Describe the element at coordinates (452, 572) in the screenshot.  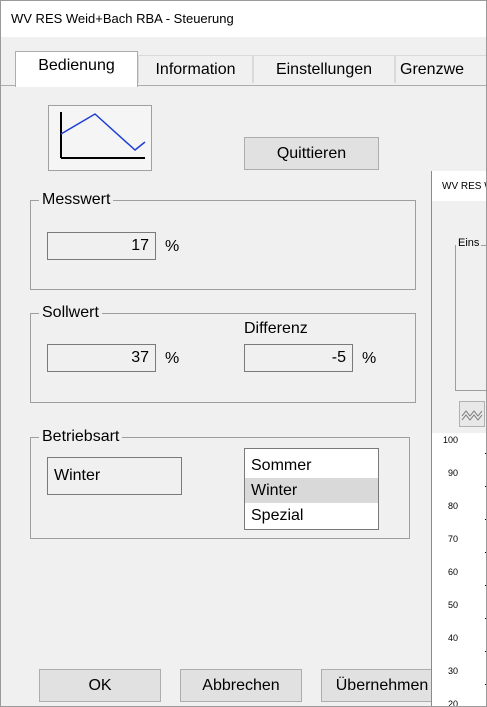
I see `axis-tick-60: 60` at that location.